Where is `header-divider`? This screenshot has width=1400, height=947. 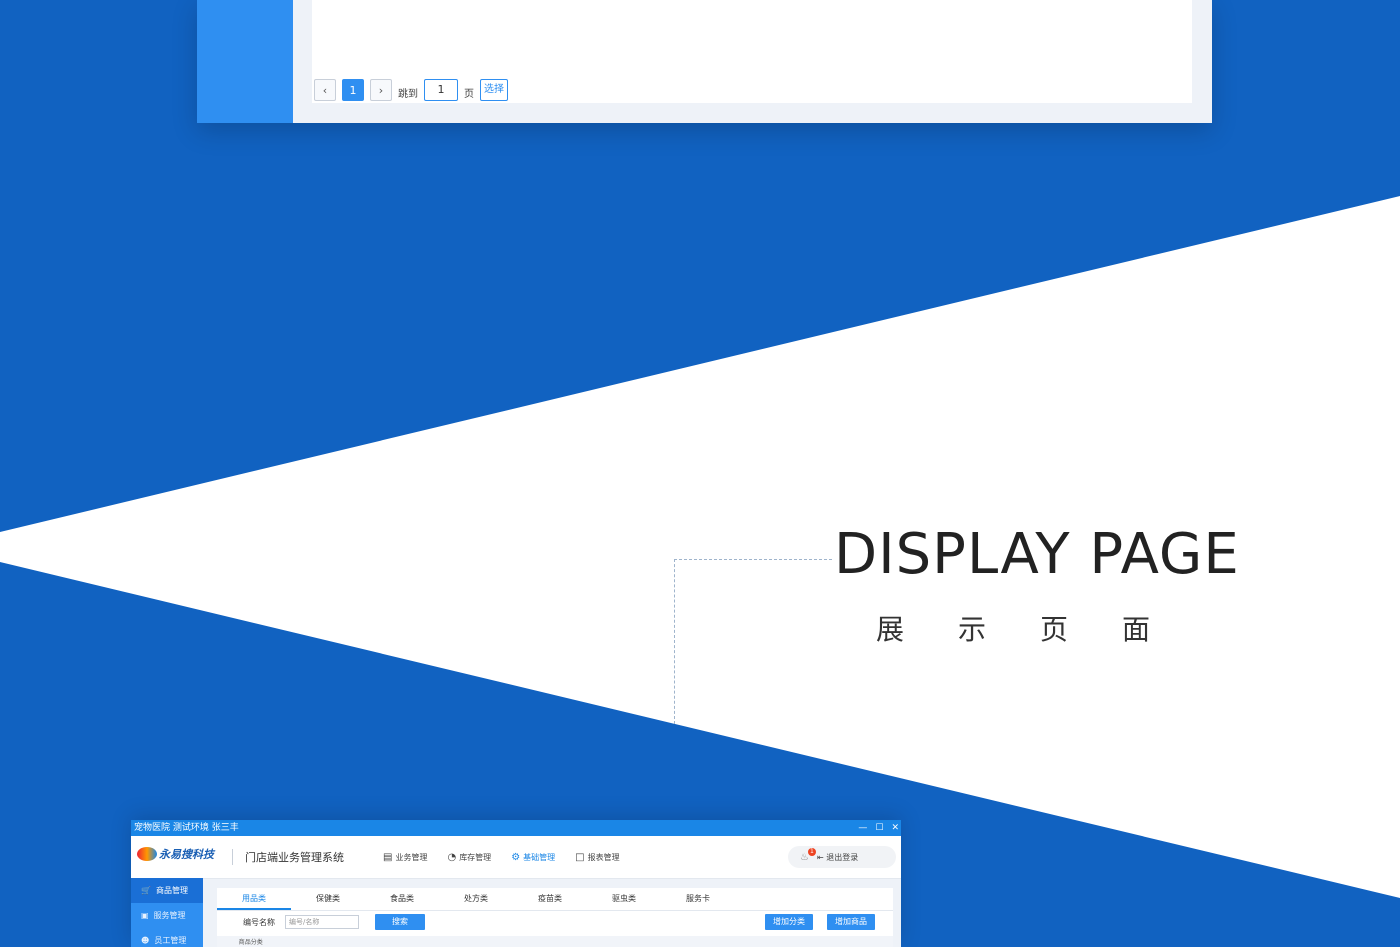
header-divider is located at coordinates (232, 857).